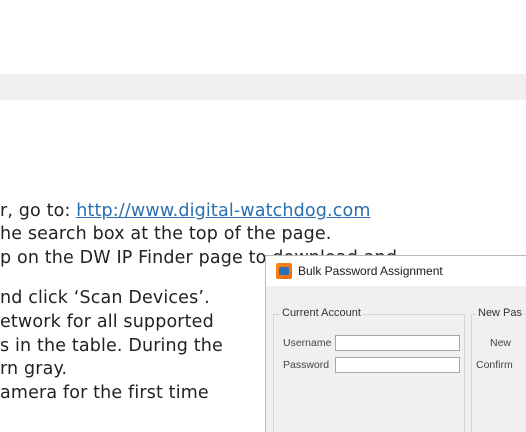  I want to click on current-account-group: Current Account Username Password, so click(369, 369).